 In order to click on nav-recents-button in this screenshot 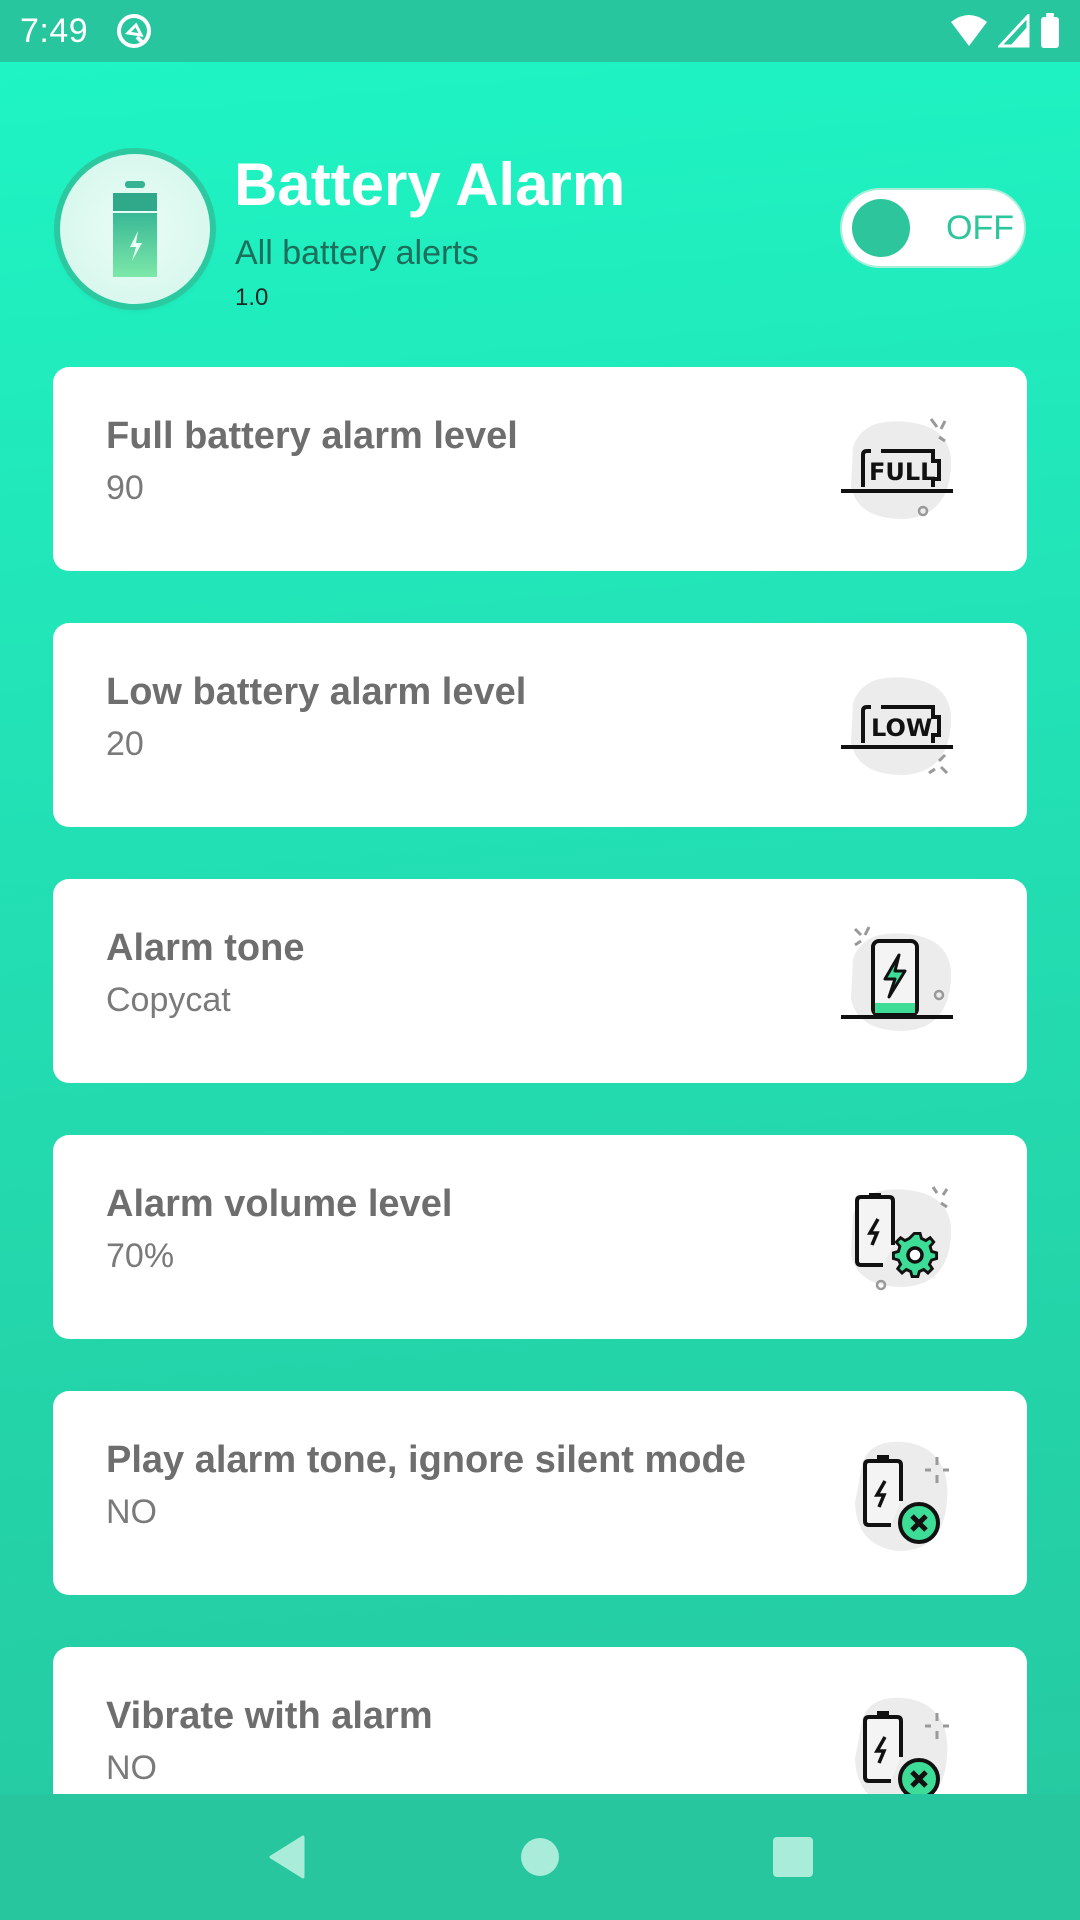, I will do `click(793, 1857)`.